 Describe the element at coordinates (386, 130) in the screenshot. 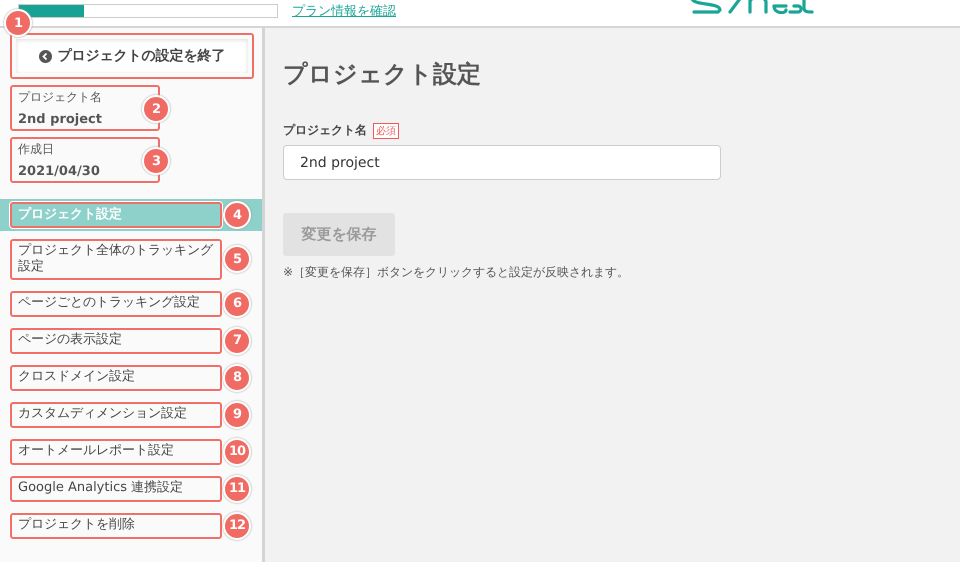

I see `required-badge: 必須` at that location.